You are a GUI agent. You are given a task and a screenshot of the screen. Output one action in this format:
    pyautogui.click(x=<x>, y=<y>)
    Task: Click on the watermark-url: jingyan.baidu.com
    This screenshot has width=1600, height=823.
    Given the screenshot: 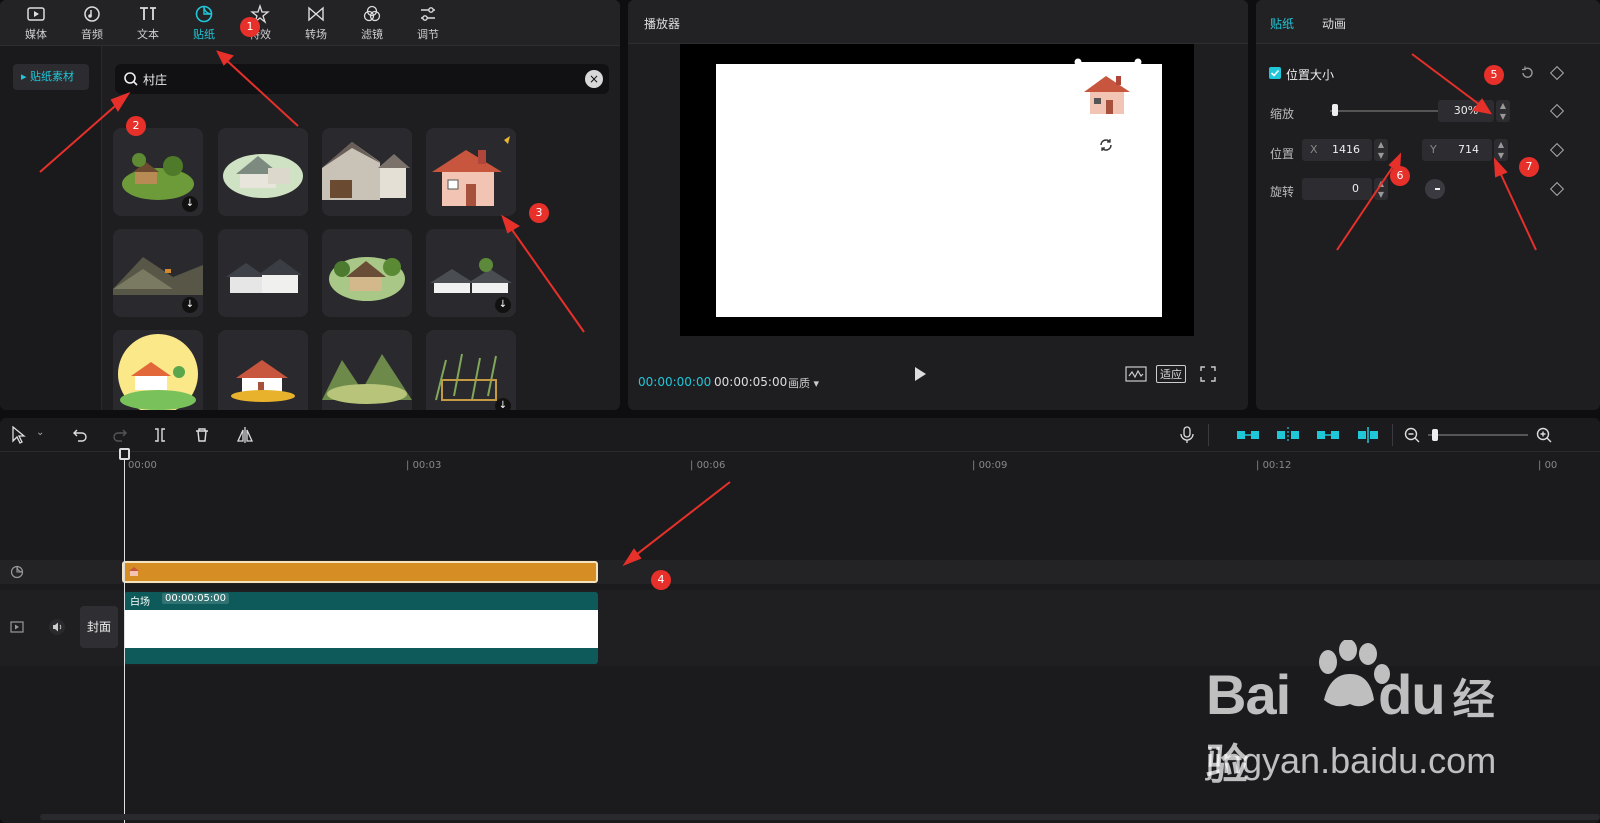 What is the action you would take?
    pyautogui.click(x=1351, y=760)
    